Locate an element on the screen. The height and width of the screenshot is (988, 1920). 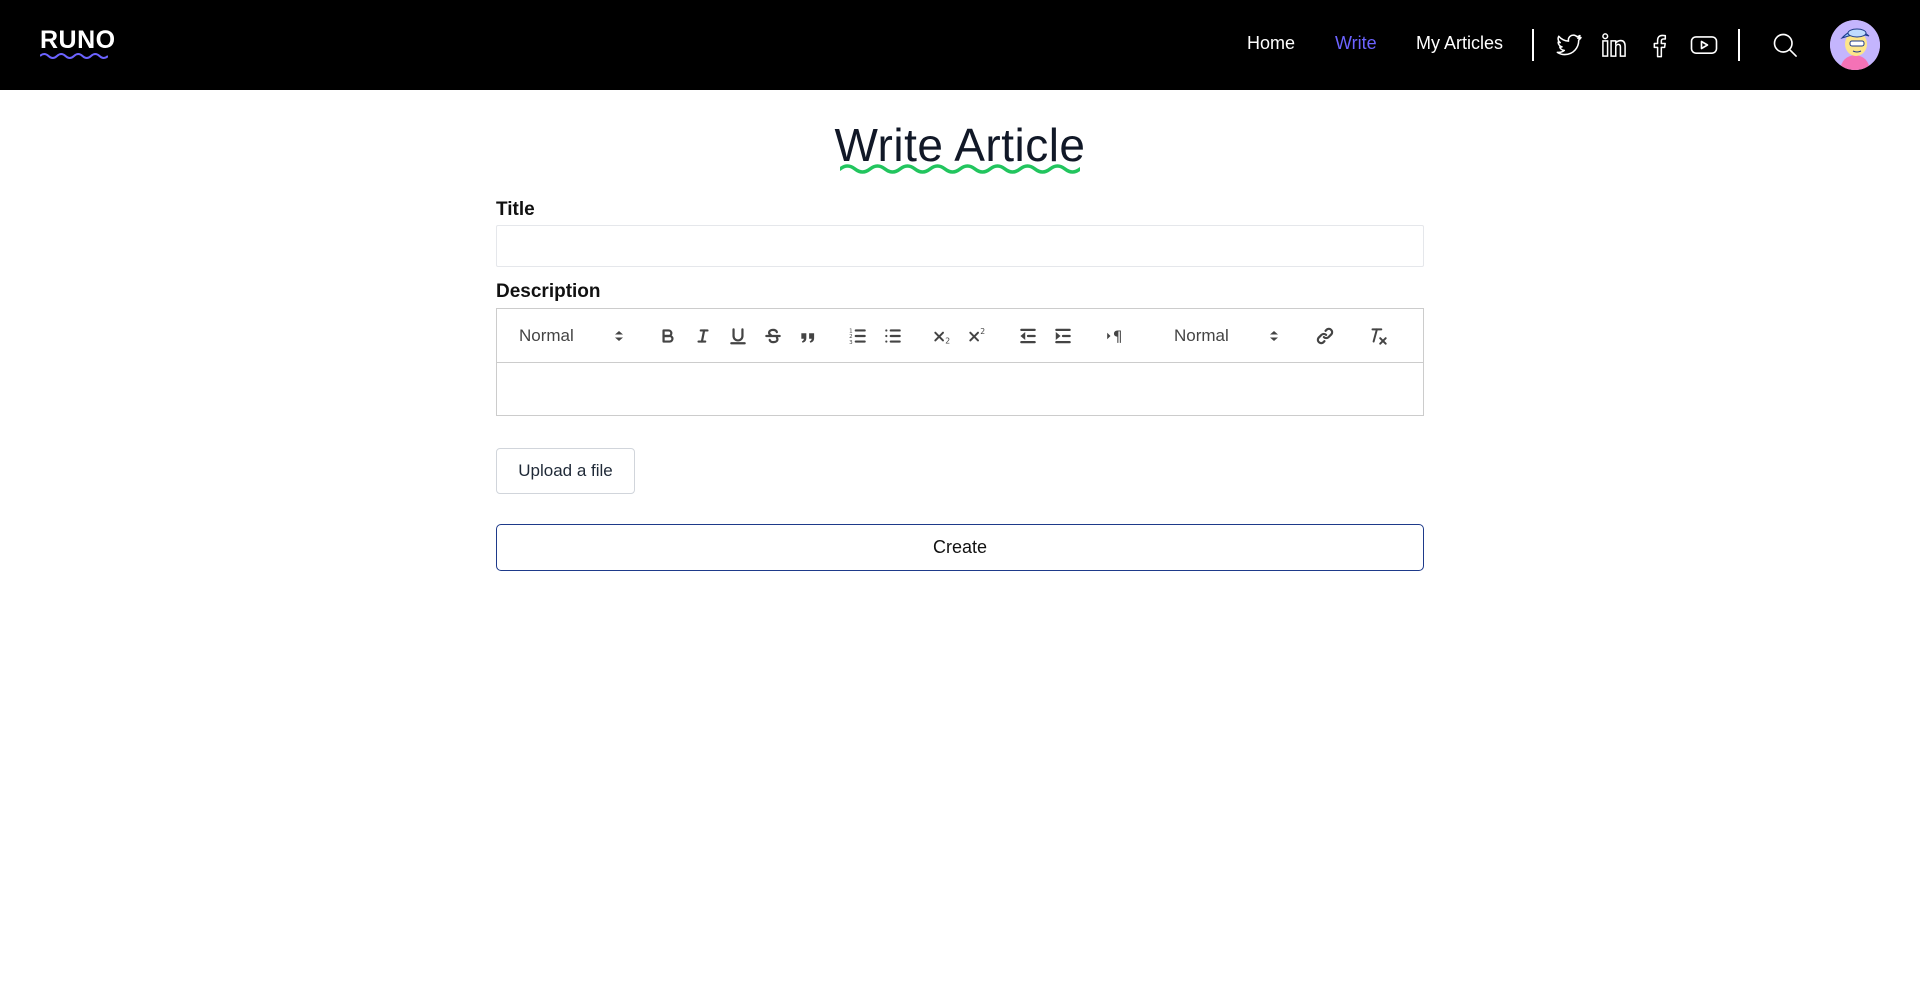
subscript-button: 2 is located at coordinates (943, 336).